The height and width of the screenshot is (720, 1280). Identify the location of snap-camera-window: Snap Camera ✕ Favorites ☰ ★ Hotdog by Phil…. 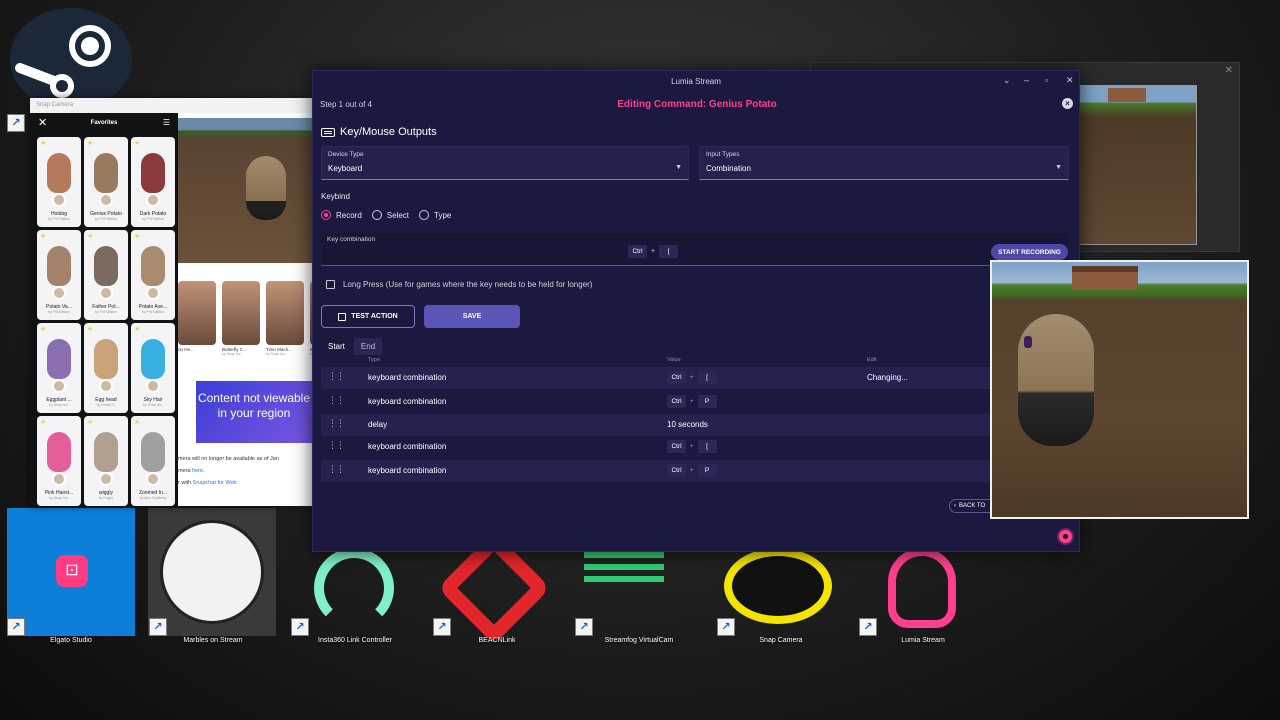
(171, 302).